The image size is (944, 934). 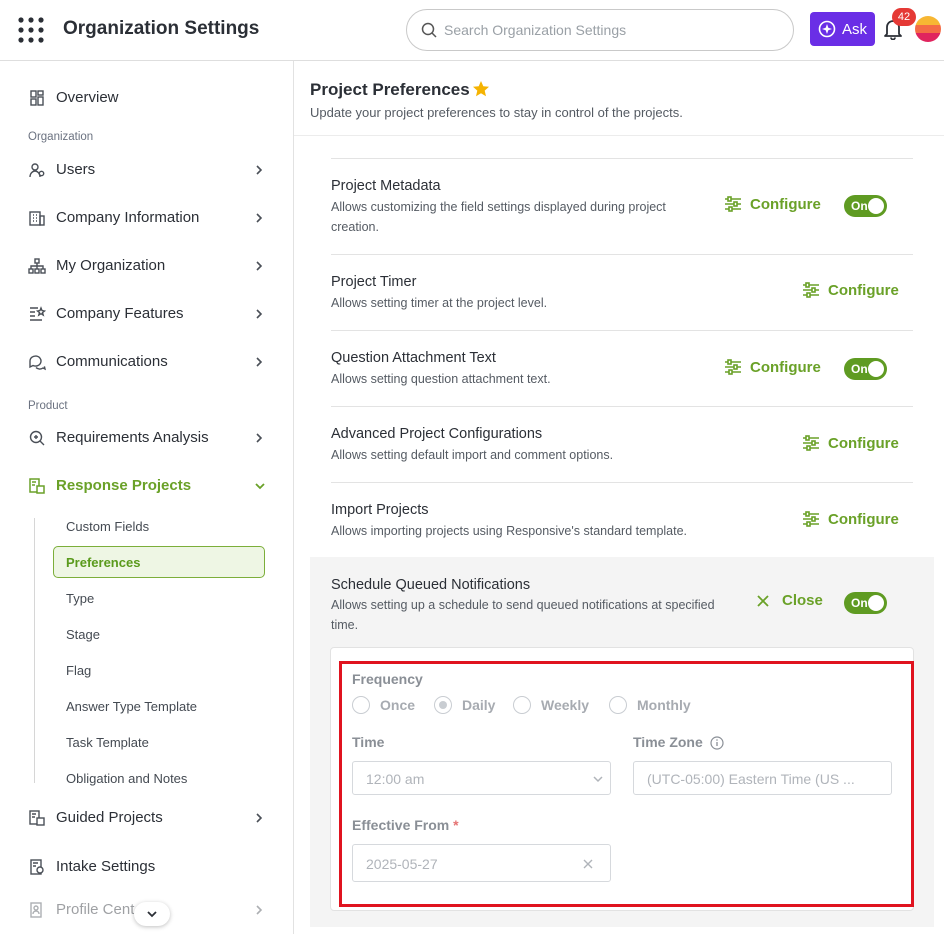 What do you see at coordinates (395, 779) in the screenshot?
I see `time-value: 12:00 am` at bounding box center [395, 779].